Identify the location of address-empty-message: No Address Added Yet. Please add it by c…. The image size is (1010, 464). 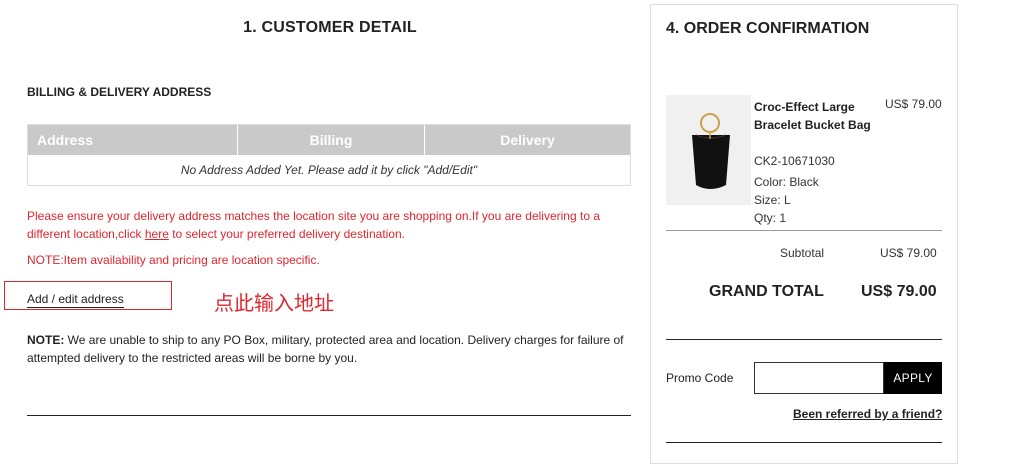
(329, 170).